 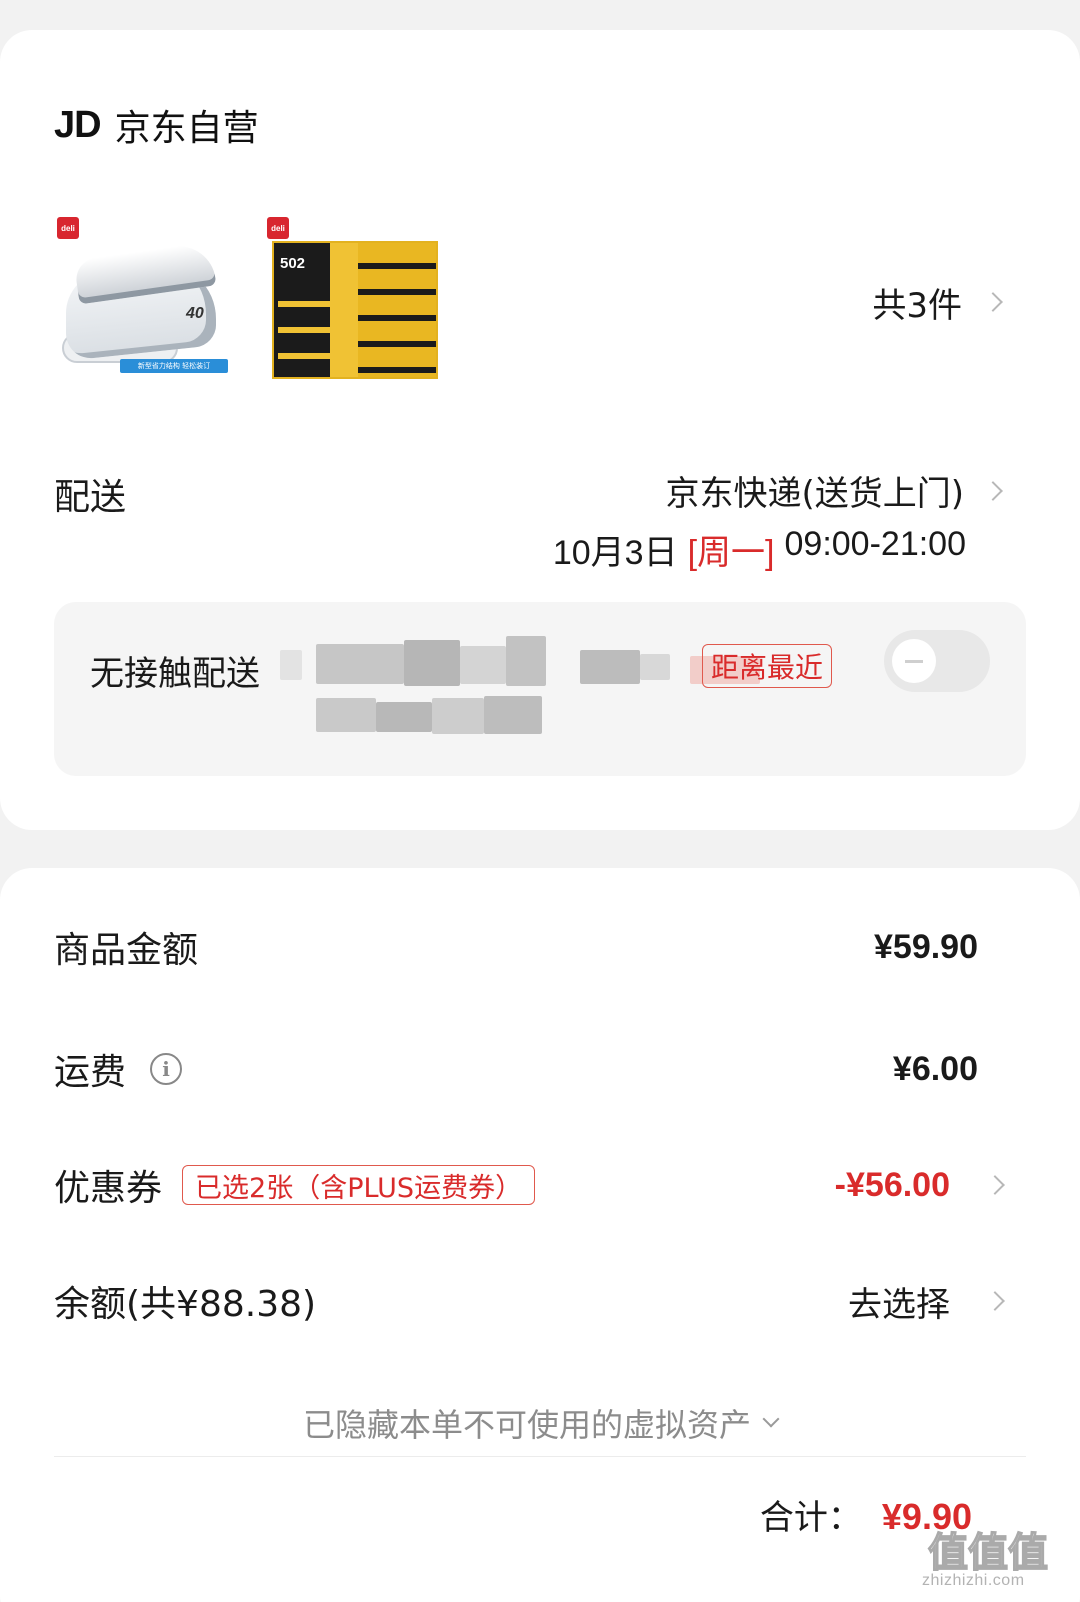 I want to click on hidden-assets-toggle: 已隐藏本单不可使用的虚拟资产, so click(x=540, y=1423).